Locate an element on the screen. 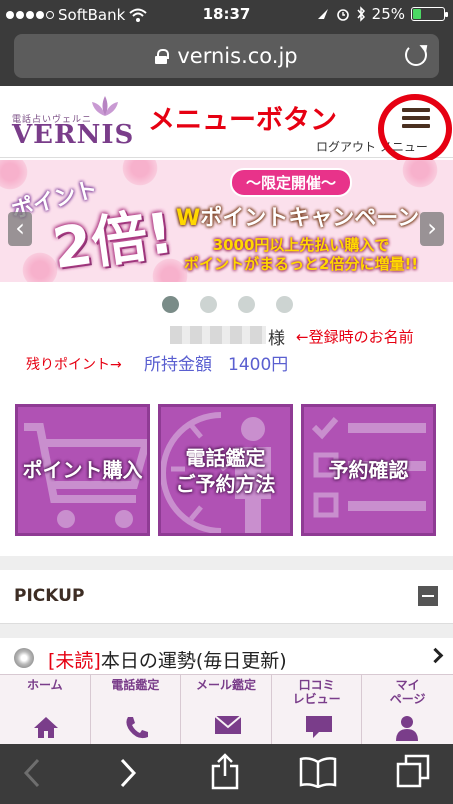  point-purchase-label: ポイント購入 is located at coordinates (82, 470).